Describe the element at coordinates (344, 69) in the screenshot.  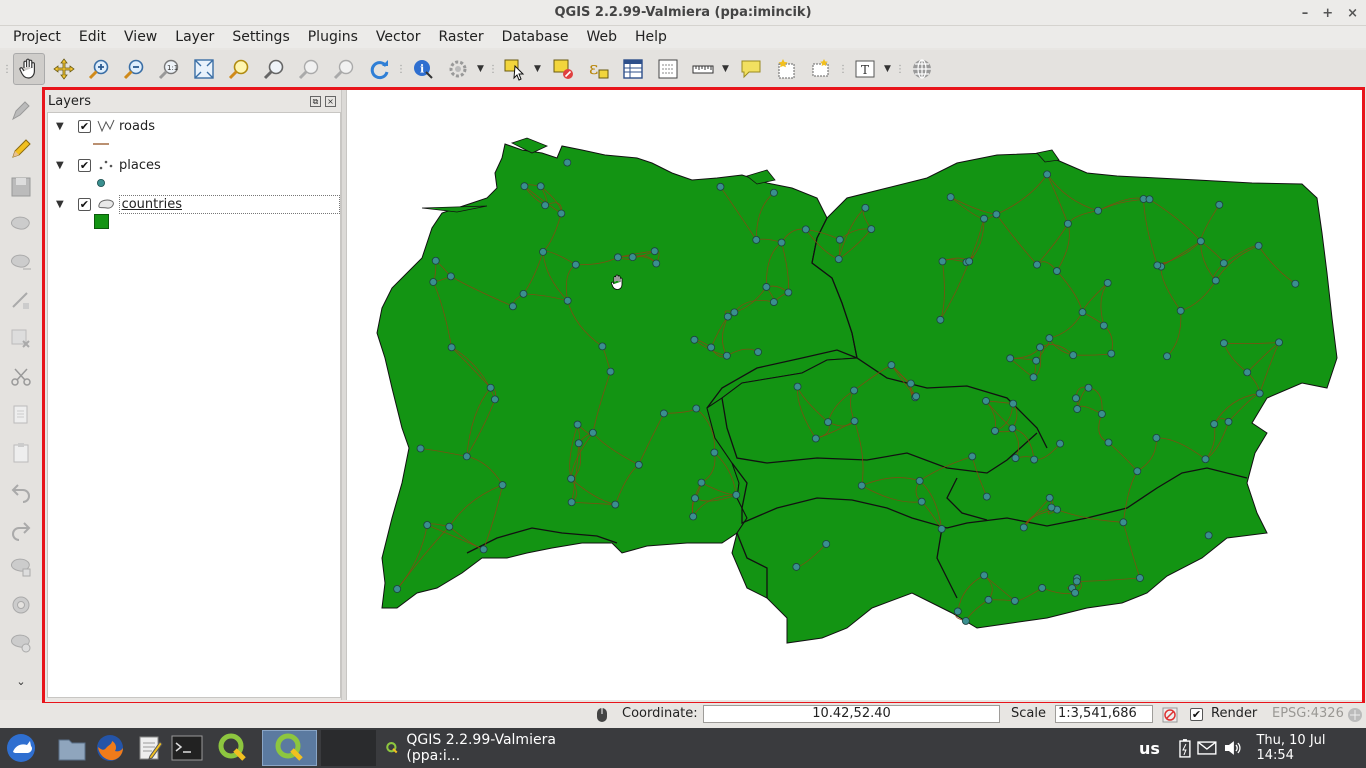
I see `zoom-next-button` at that location.